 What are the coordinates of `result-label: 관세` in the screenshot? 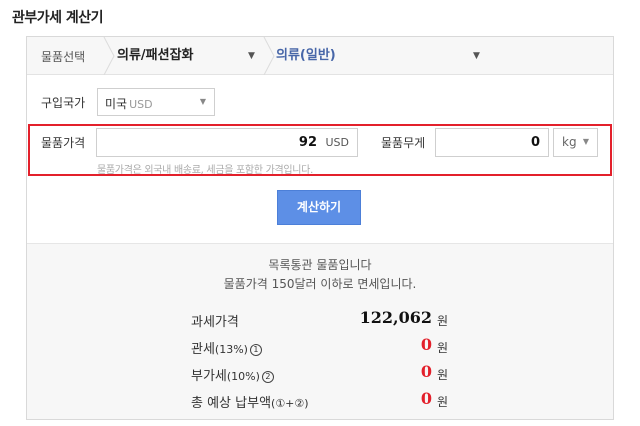 It's located at (203, 349).